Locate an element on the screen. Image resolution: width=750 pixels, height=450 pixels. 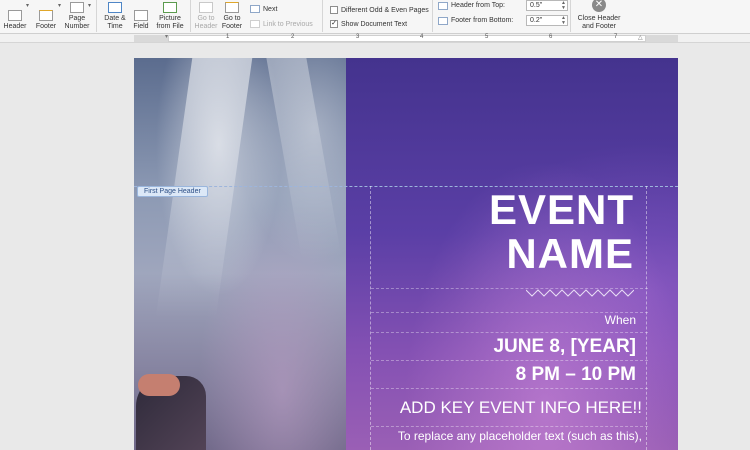
footer-button-label: Footer is located at coordinates (46, 26).